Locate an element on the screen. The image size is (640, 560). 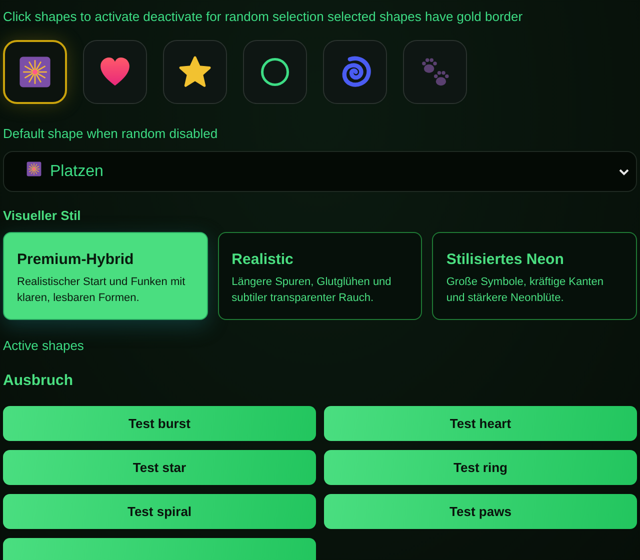
style-card: Stilisiertes Neon Große Symbole, kräftige Kanten und stärkere Neonblüte. is located at coordinates (535, 276).